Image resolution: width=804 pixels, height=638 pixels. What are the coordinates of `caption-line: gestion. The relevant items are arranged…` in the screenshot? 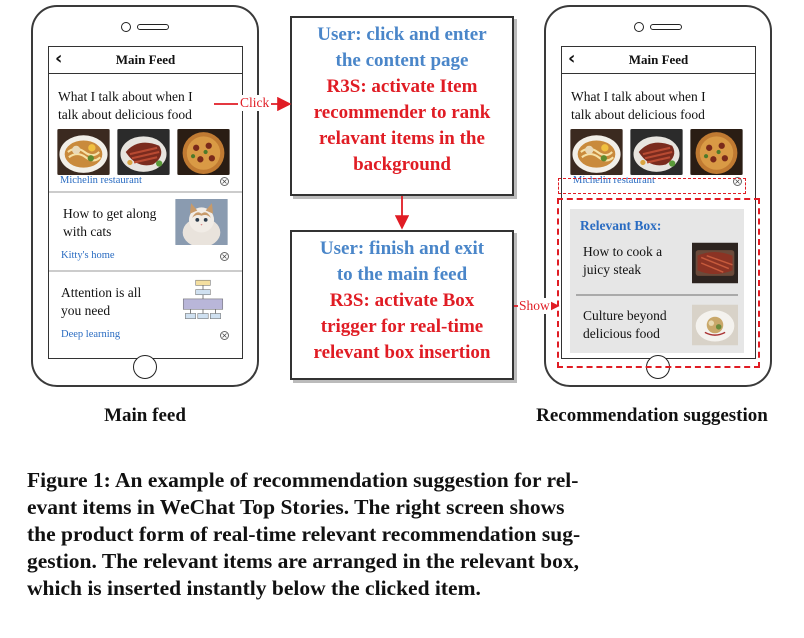 It's located at (303, 561).